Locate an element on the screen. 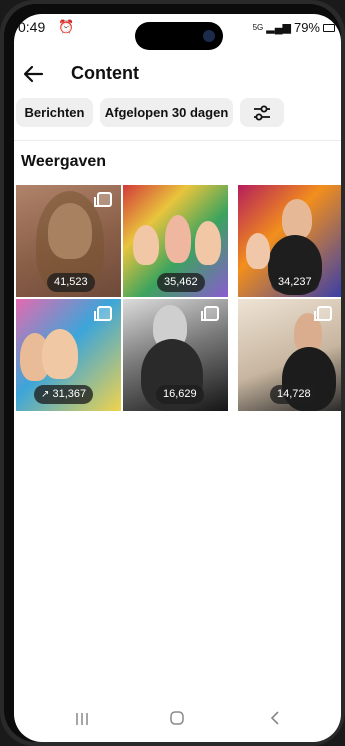 The height and width of the screenshot is (746, 345). view-count-badge: 34,237 is located at coordinates (295, 282).